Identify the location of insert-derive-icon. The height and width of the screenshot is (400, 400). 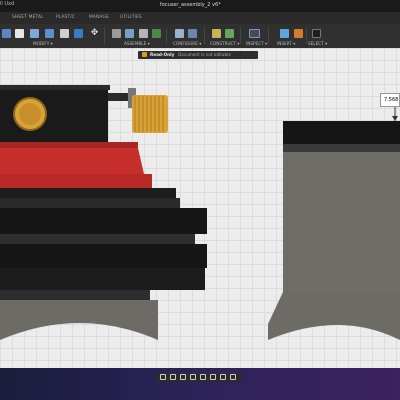
(284, 33).